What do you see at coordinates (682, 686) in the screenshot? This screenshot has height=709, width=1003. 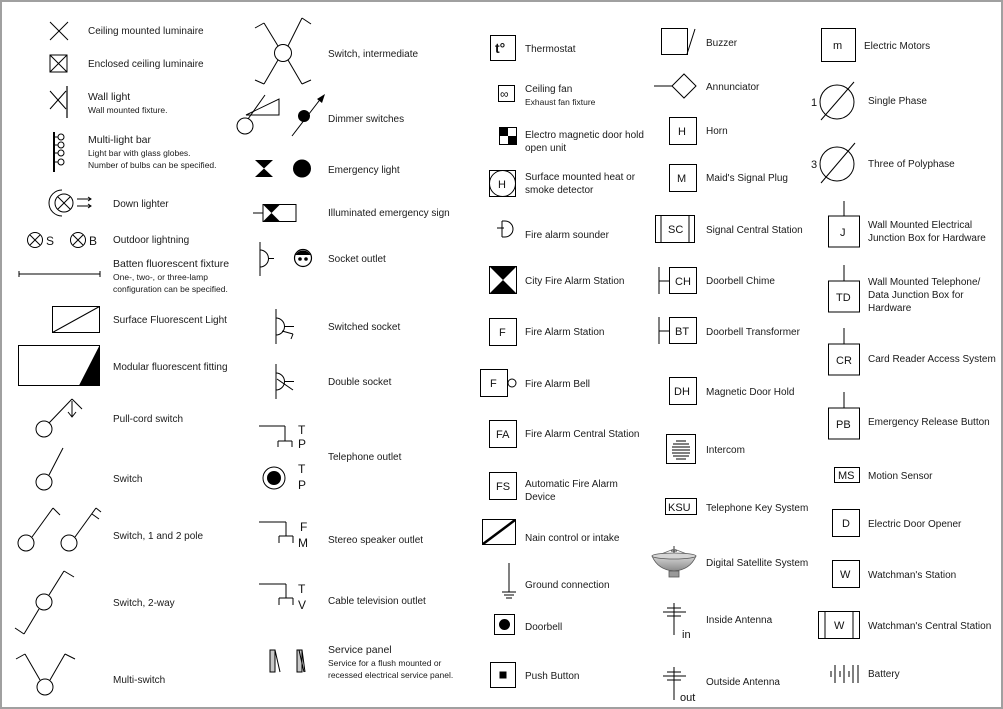 I see `outside-antenna-icon: out` at bounding box center [682, 686].